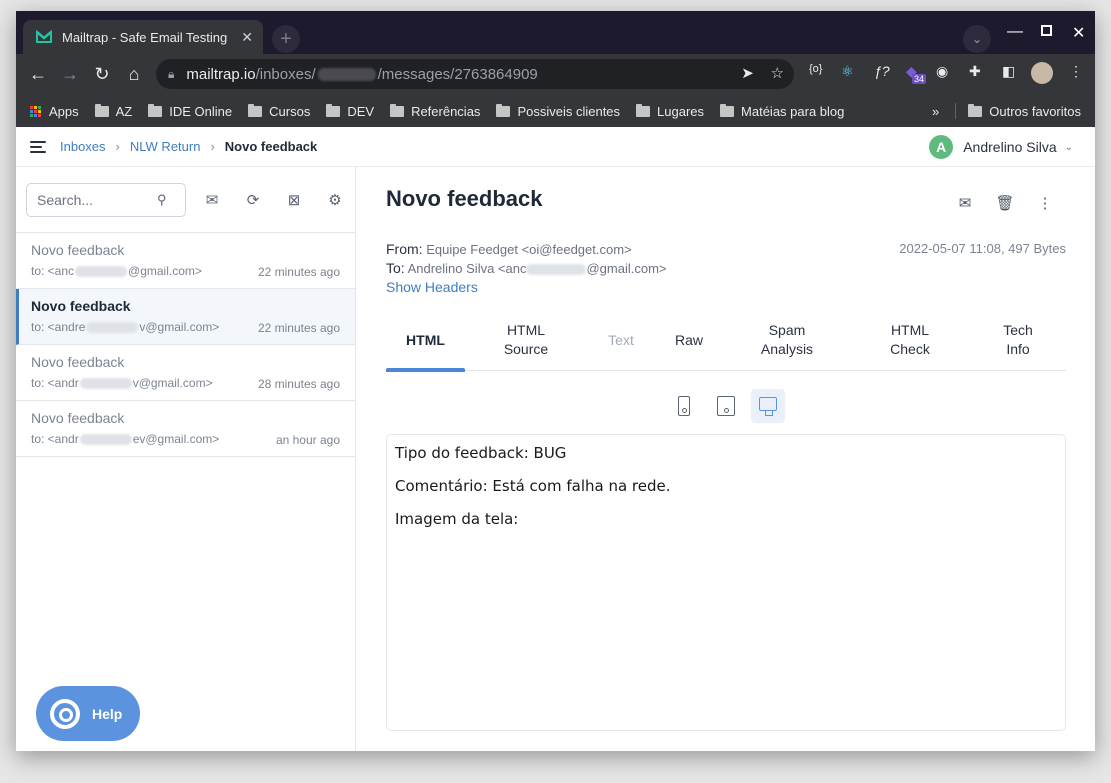  Describe the element at coordinates (1010, 147) in the screenshot. I see `user-name: Andrelino Silva` at that location.